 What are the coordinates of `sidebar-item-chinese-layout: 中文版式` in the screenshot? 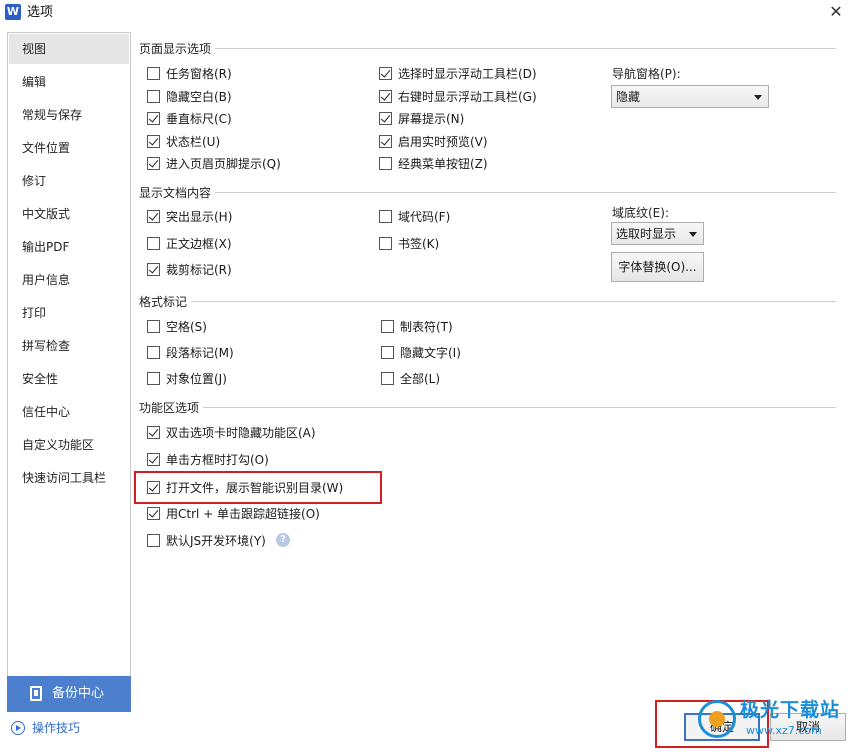 It's located at (69, 214).